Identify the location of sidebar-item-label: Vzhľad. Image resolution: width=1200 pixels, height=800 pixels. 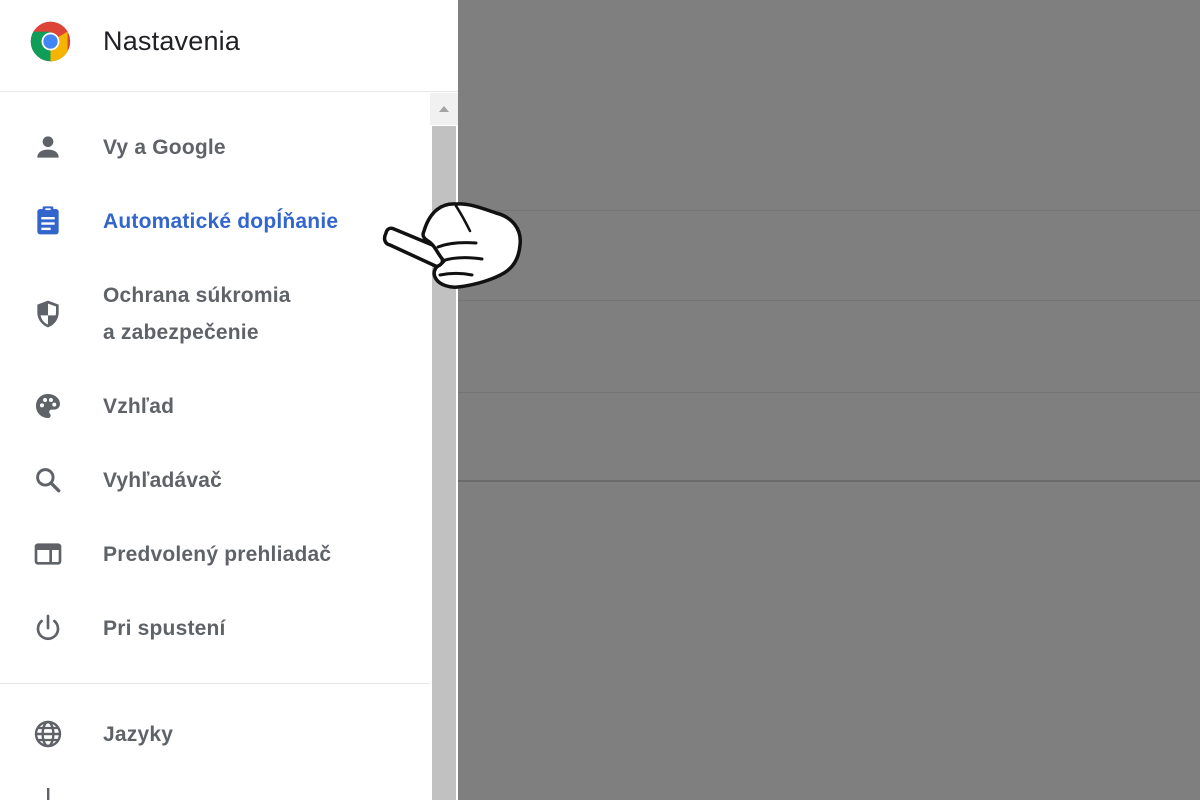
(139, 406).